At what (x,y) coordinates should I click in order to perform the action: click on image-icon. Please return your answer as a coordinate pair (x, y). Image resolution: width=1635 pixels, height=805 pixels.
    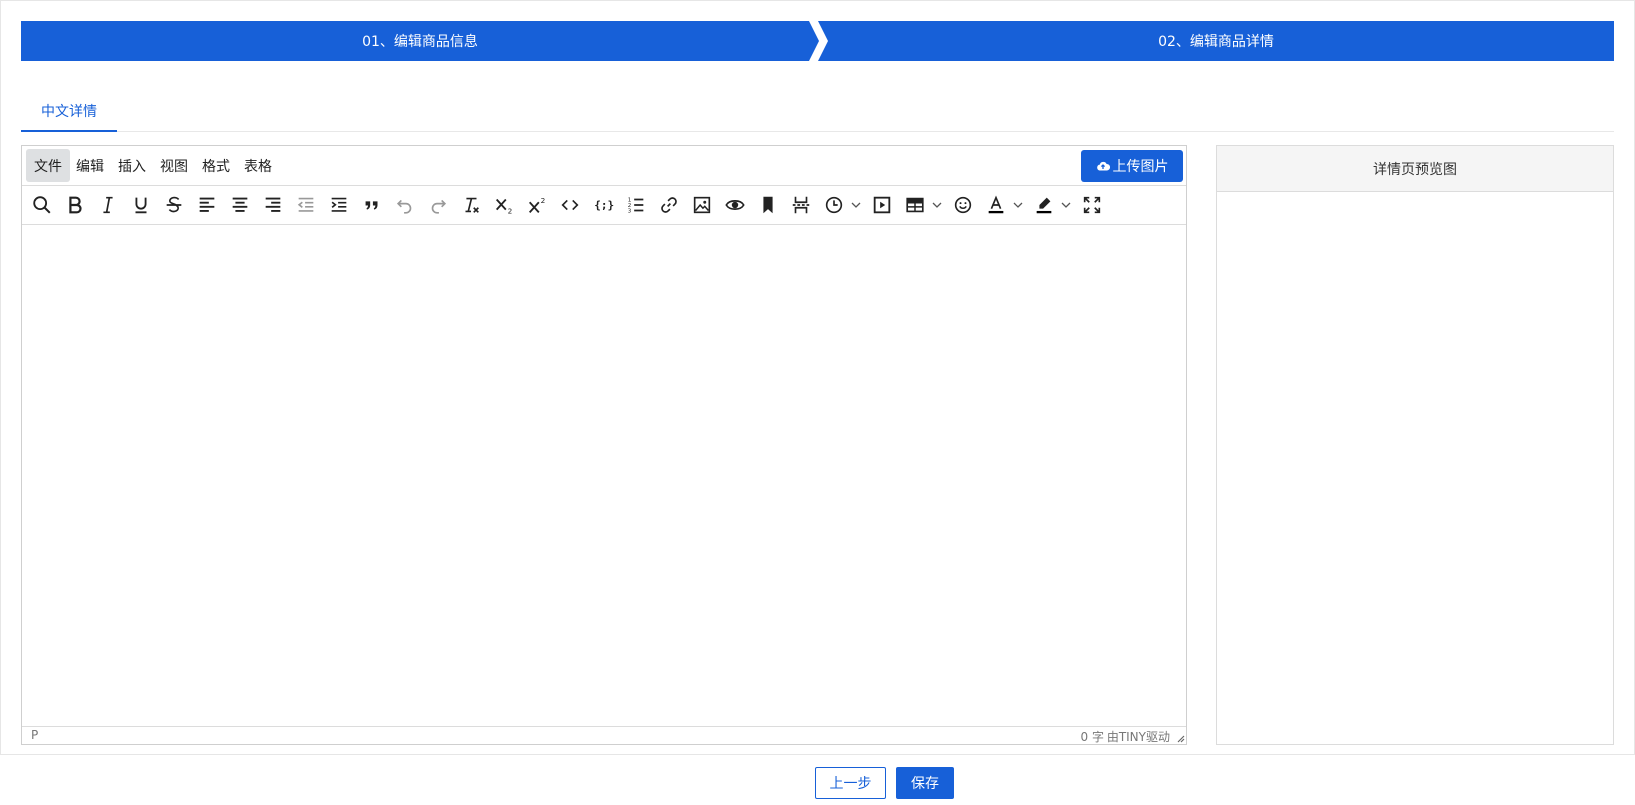
    Looking at the image, I should click on (702, 205).